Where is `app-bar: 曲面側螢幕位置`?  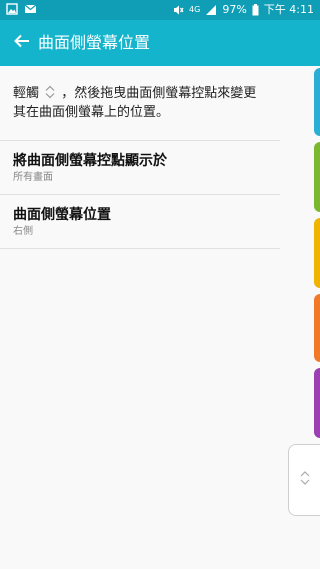 app-bar: 曲面側螢幕位置 is located at coordinates (160, 43).